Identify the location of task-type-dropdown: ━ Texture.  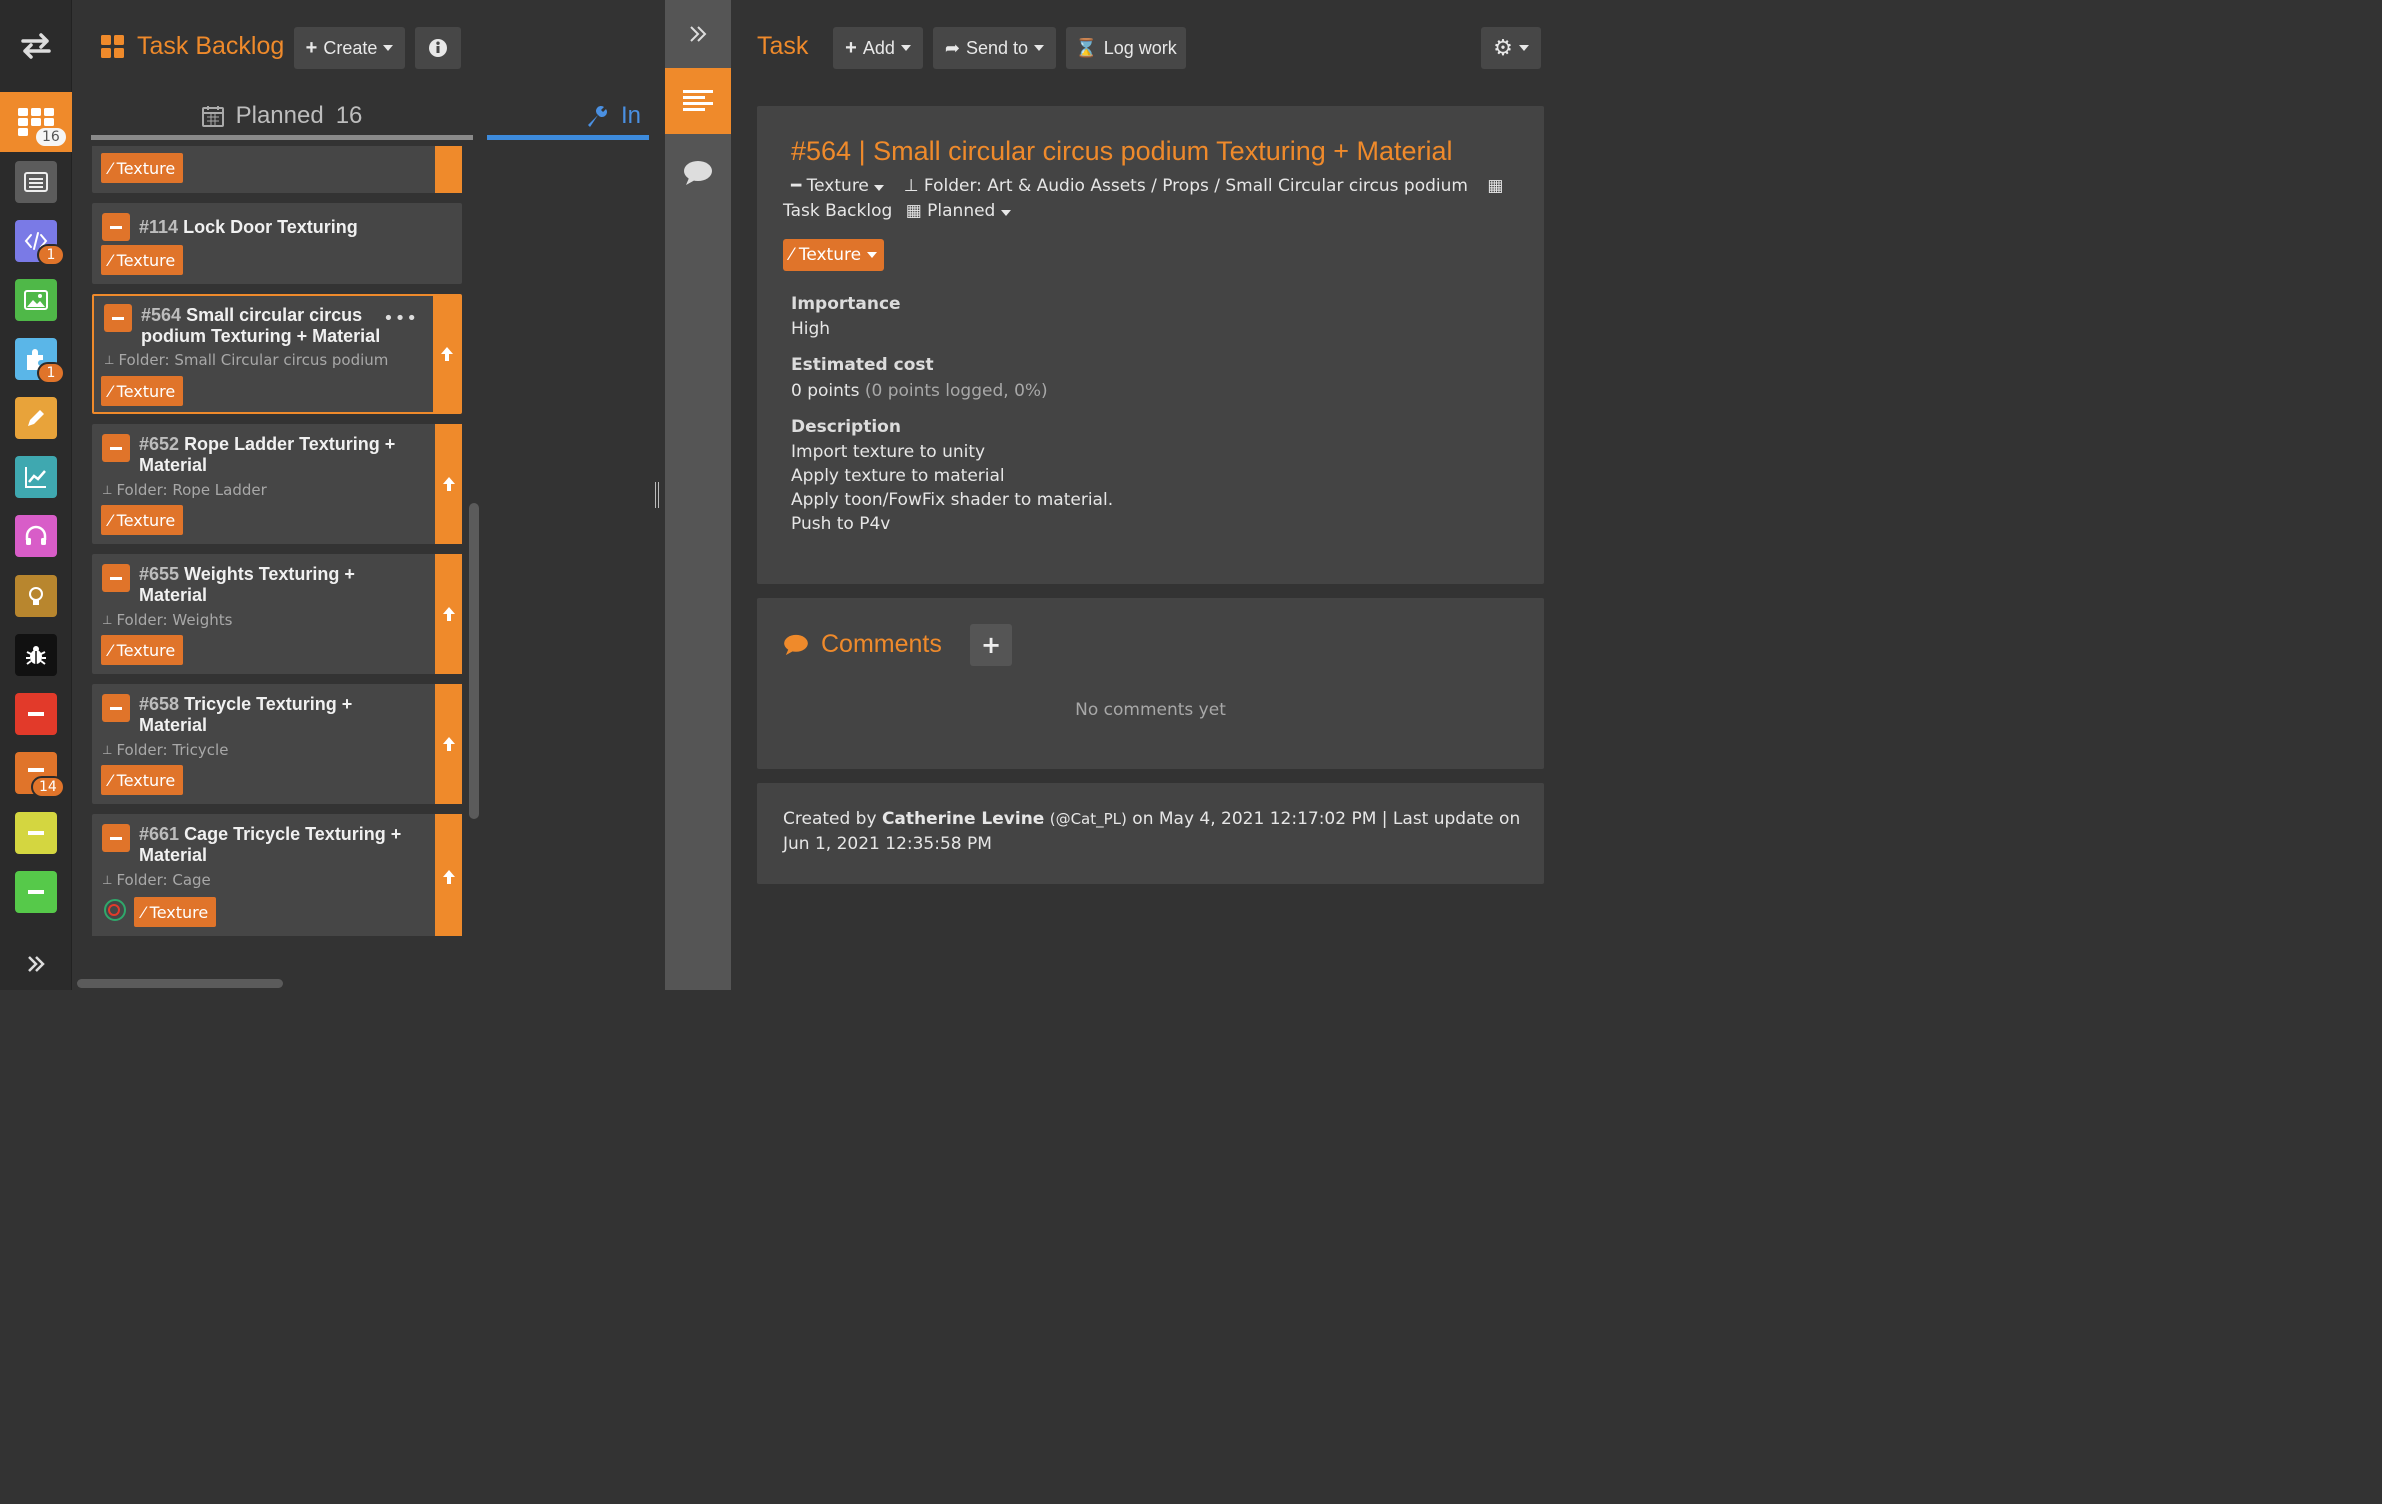
(838, 186).